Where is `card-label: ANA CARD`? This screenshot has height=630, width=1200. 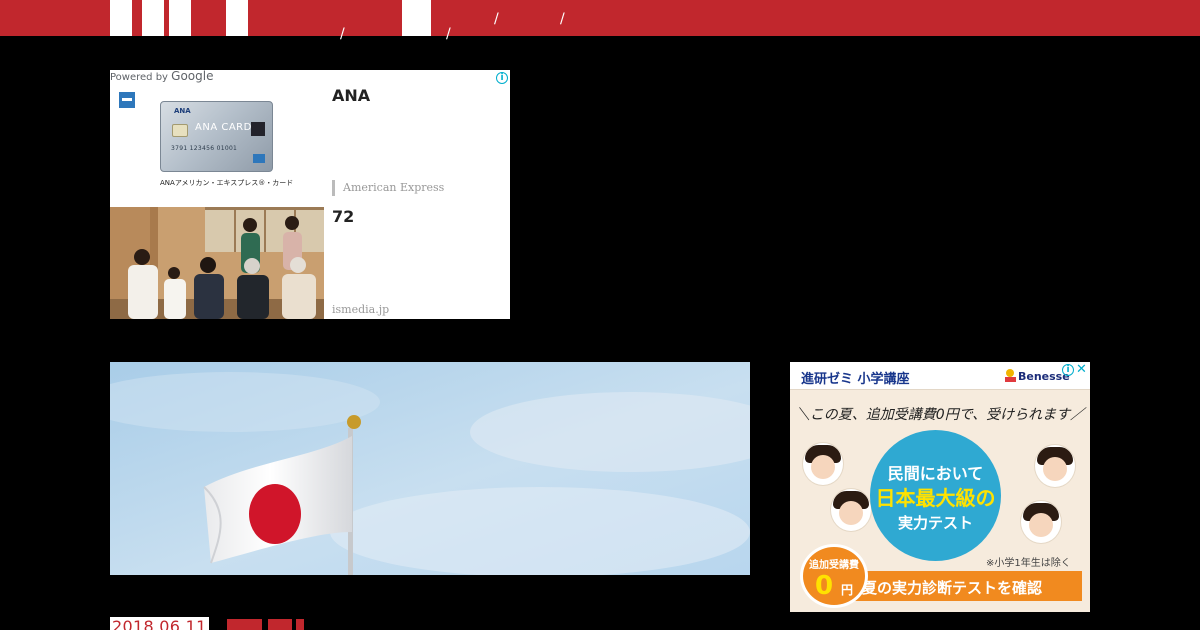
card-label: ANA CARD is located at coordinates (223, 127).